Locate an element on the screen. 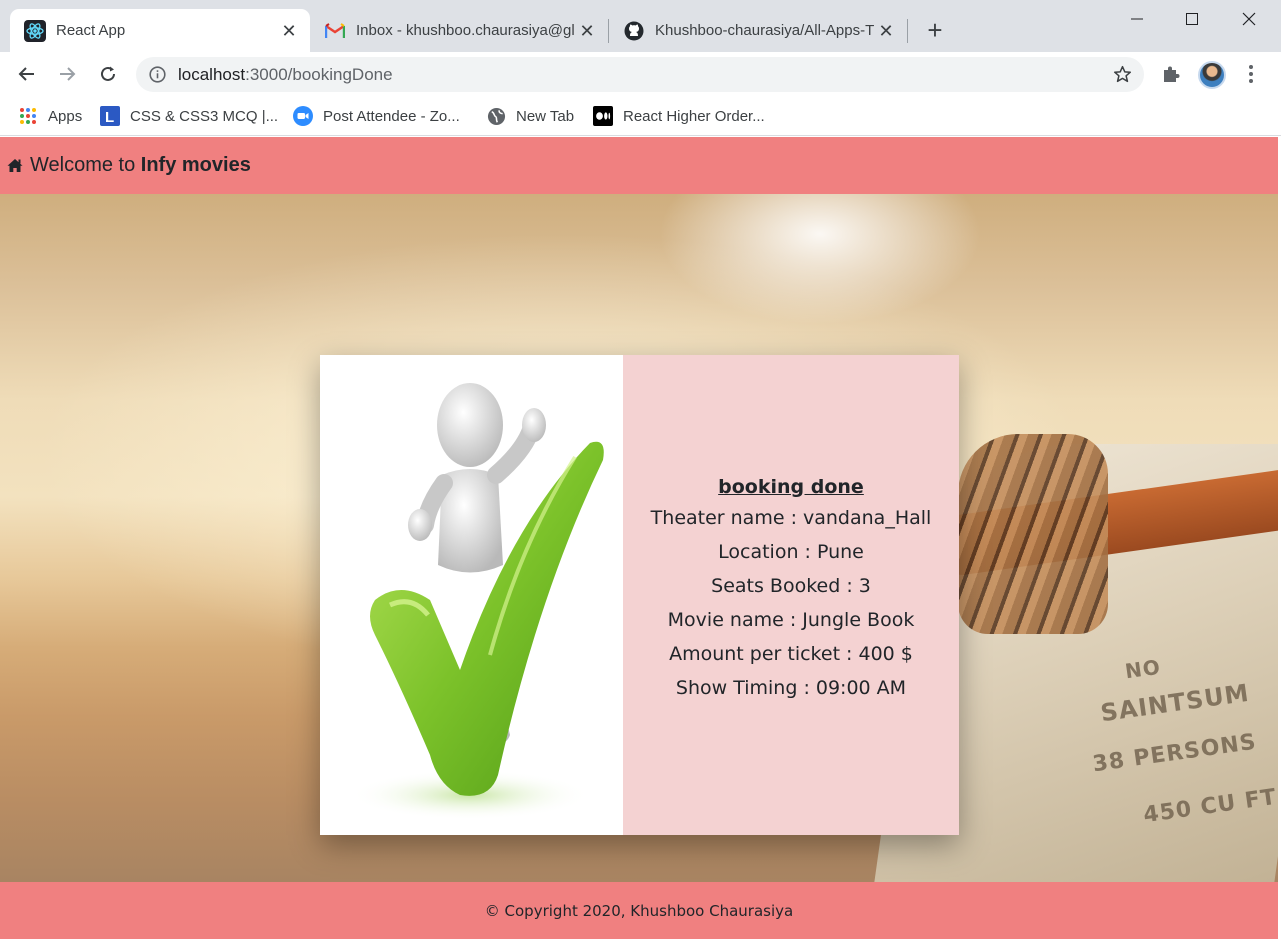 This screenshot has height=939, width=1281. l-icon: L is located at coordinates (110, 116).